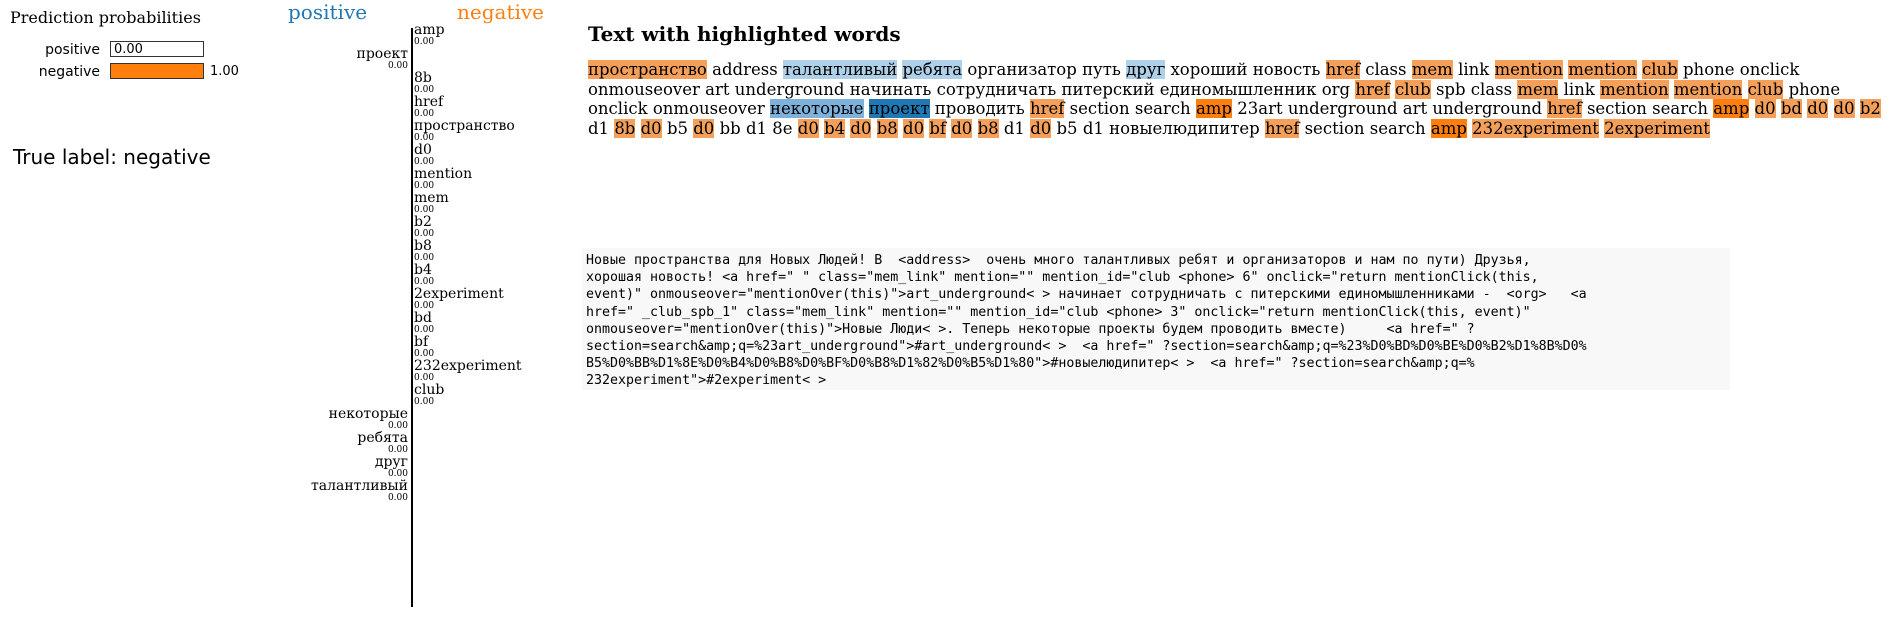 The width and height of the screenshot is (1901, 627). What do you see at coordinates (368, 414) in the screenshot?
I see `feature-name: некоторые` at bounding box center [368, 414].